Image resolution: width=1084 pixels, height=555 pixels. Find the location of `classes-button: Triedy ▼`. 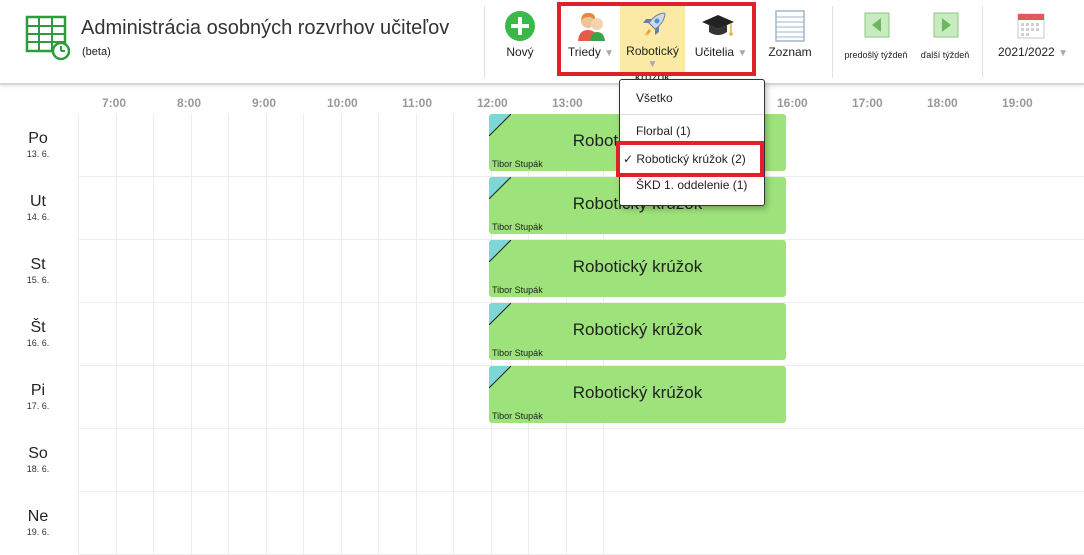

classes-button: Triedy ▼ is located at coordinates (591, 41).